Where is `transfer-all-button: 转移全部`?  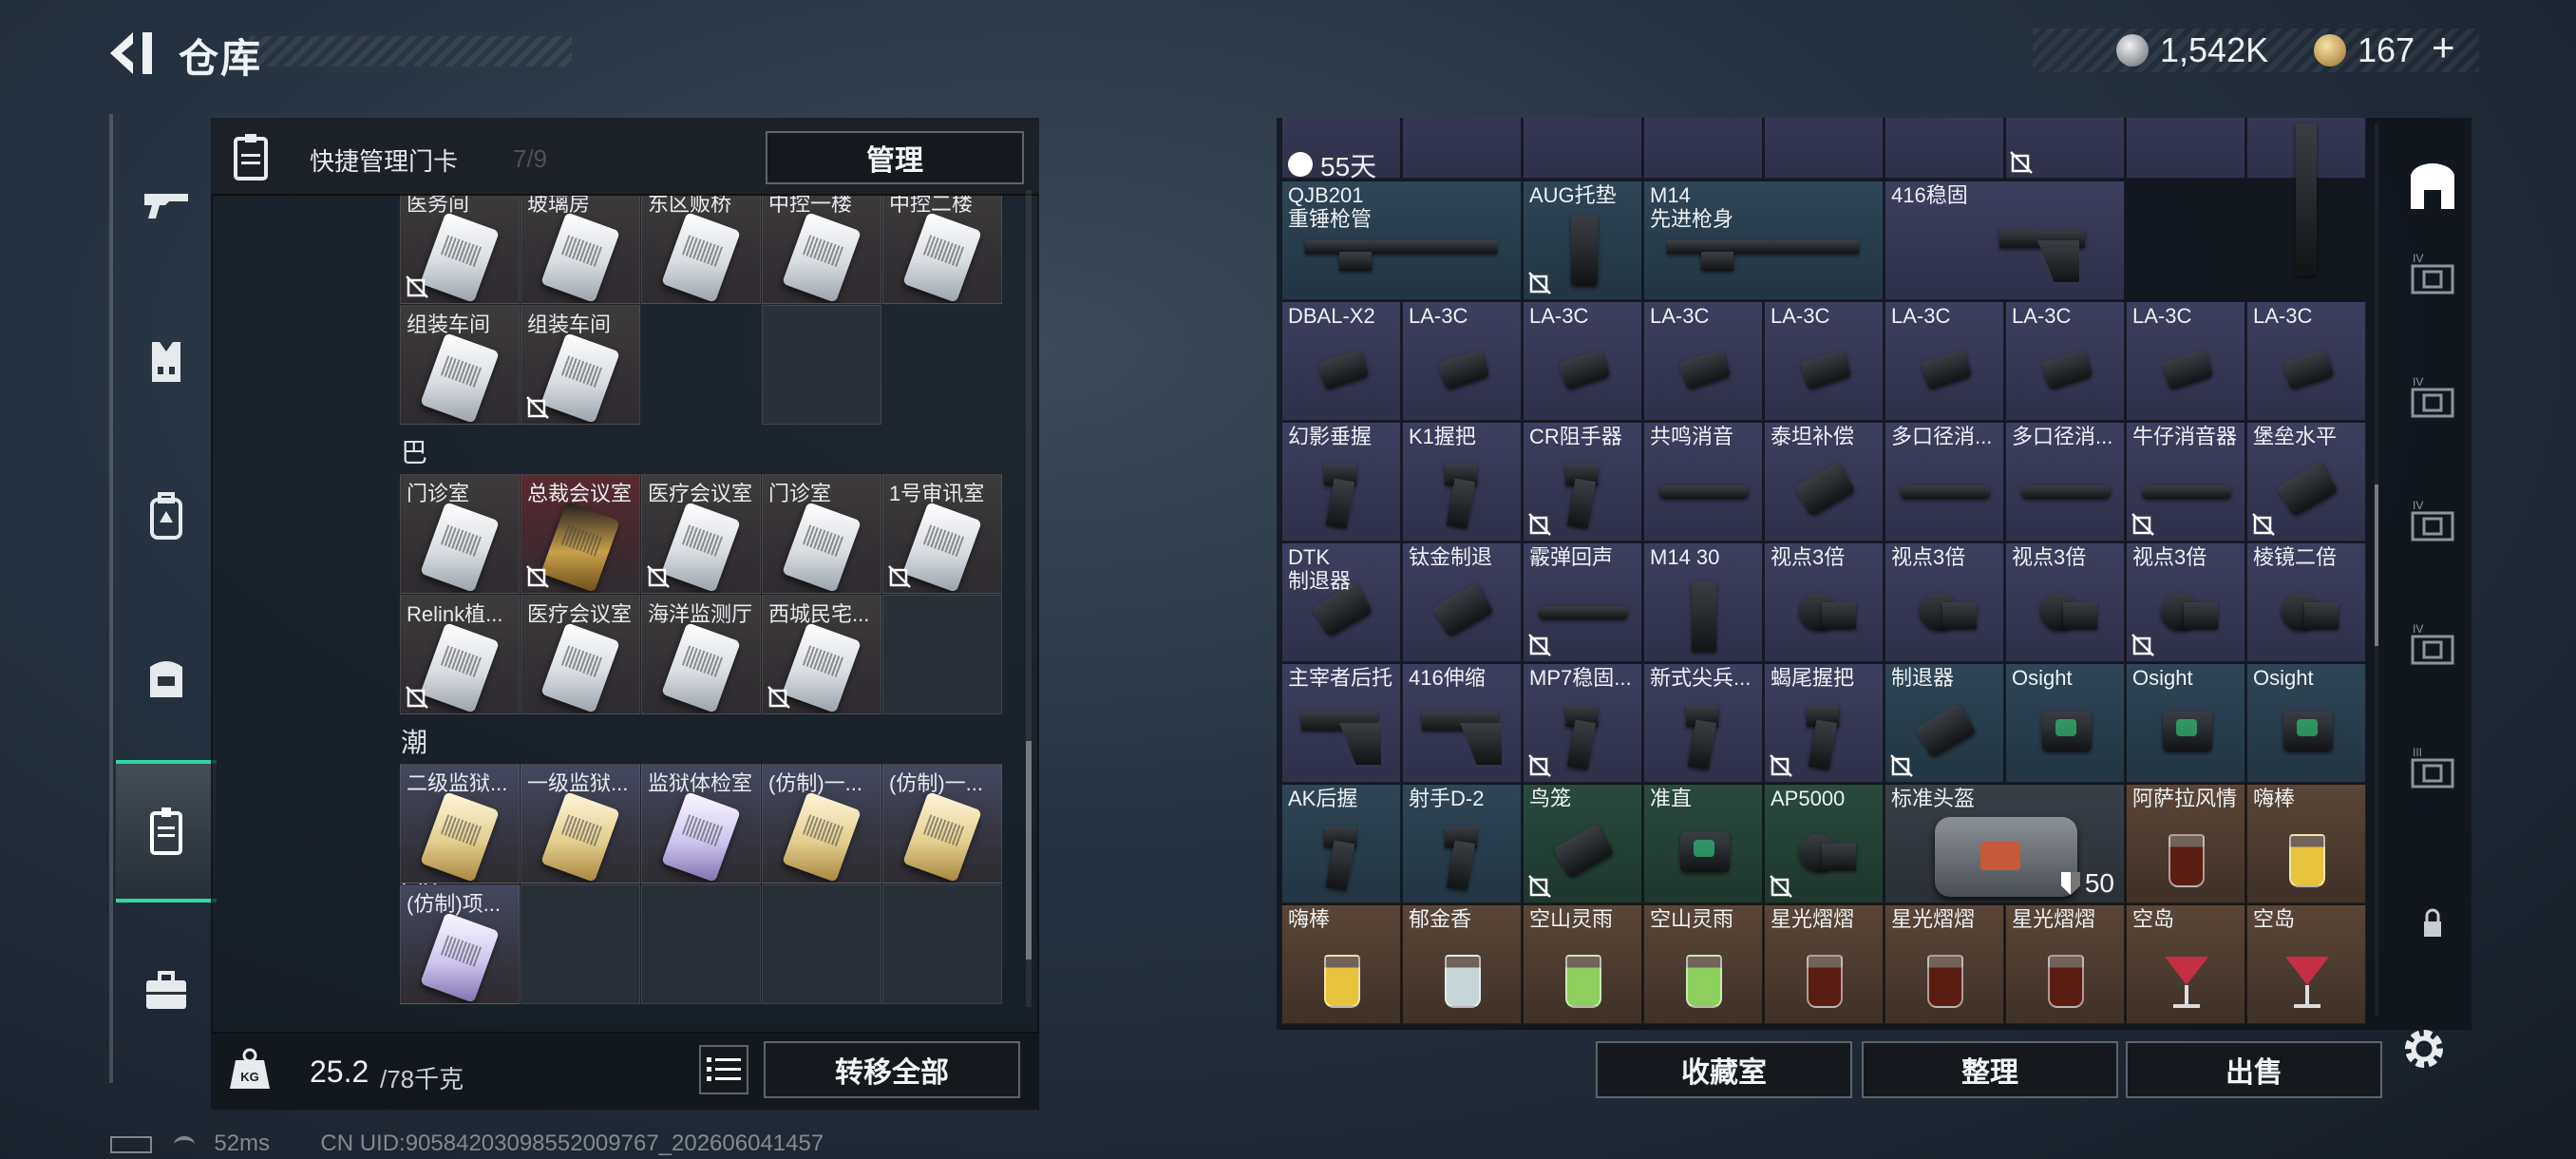
transfer-all-button: 转移全部 is located at coordinates (892, 1069).